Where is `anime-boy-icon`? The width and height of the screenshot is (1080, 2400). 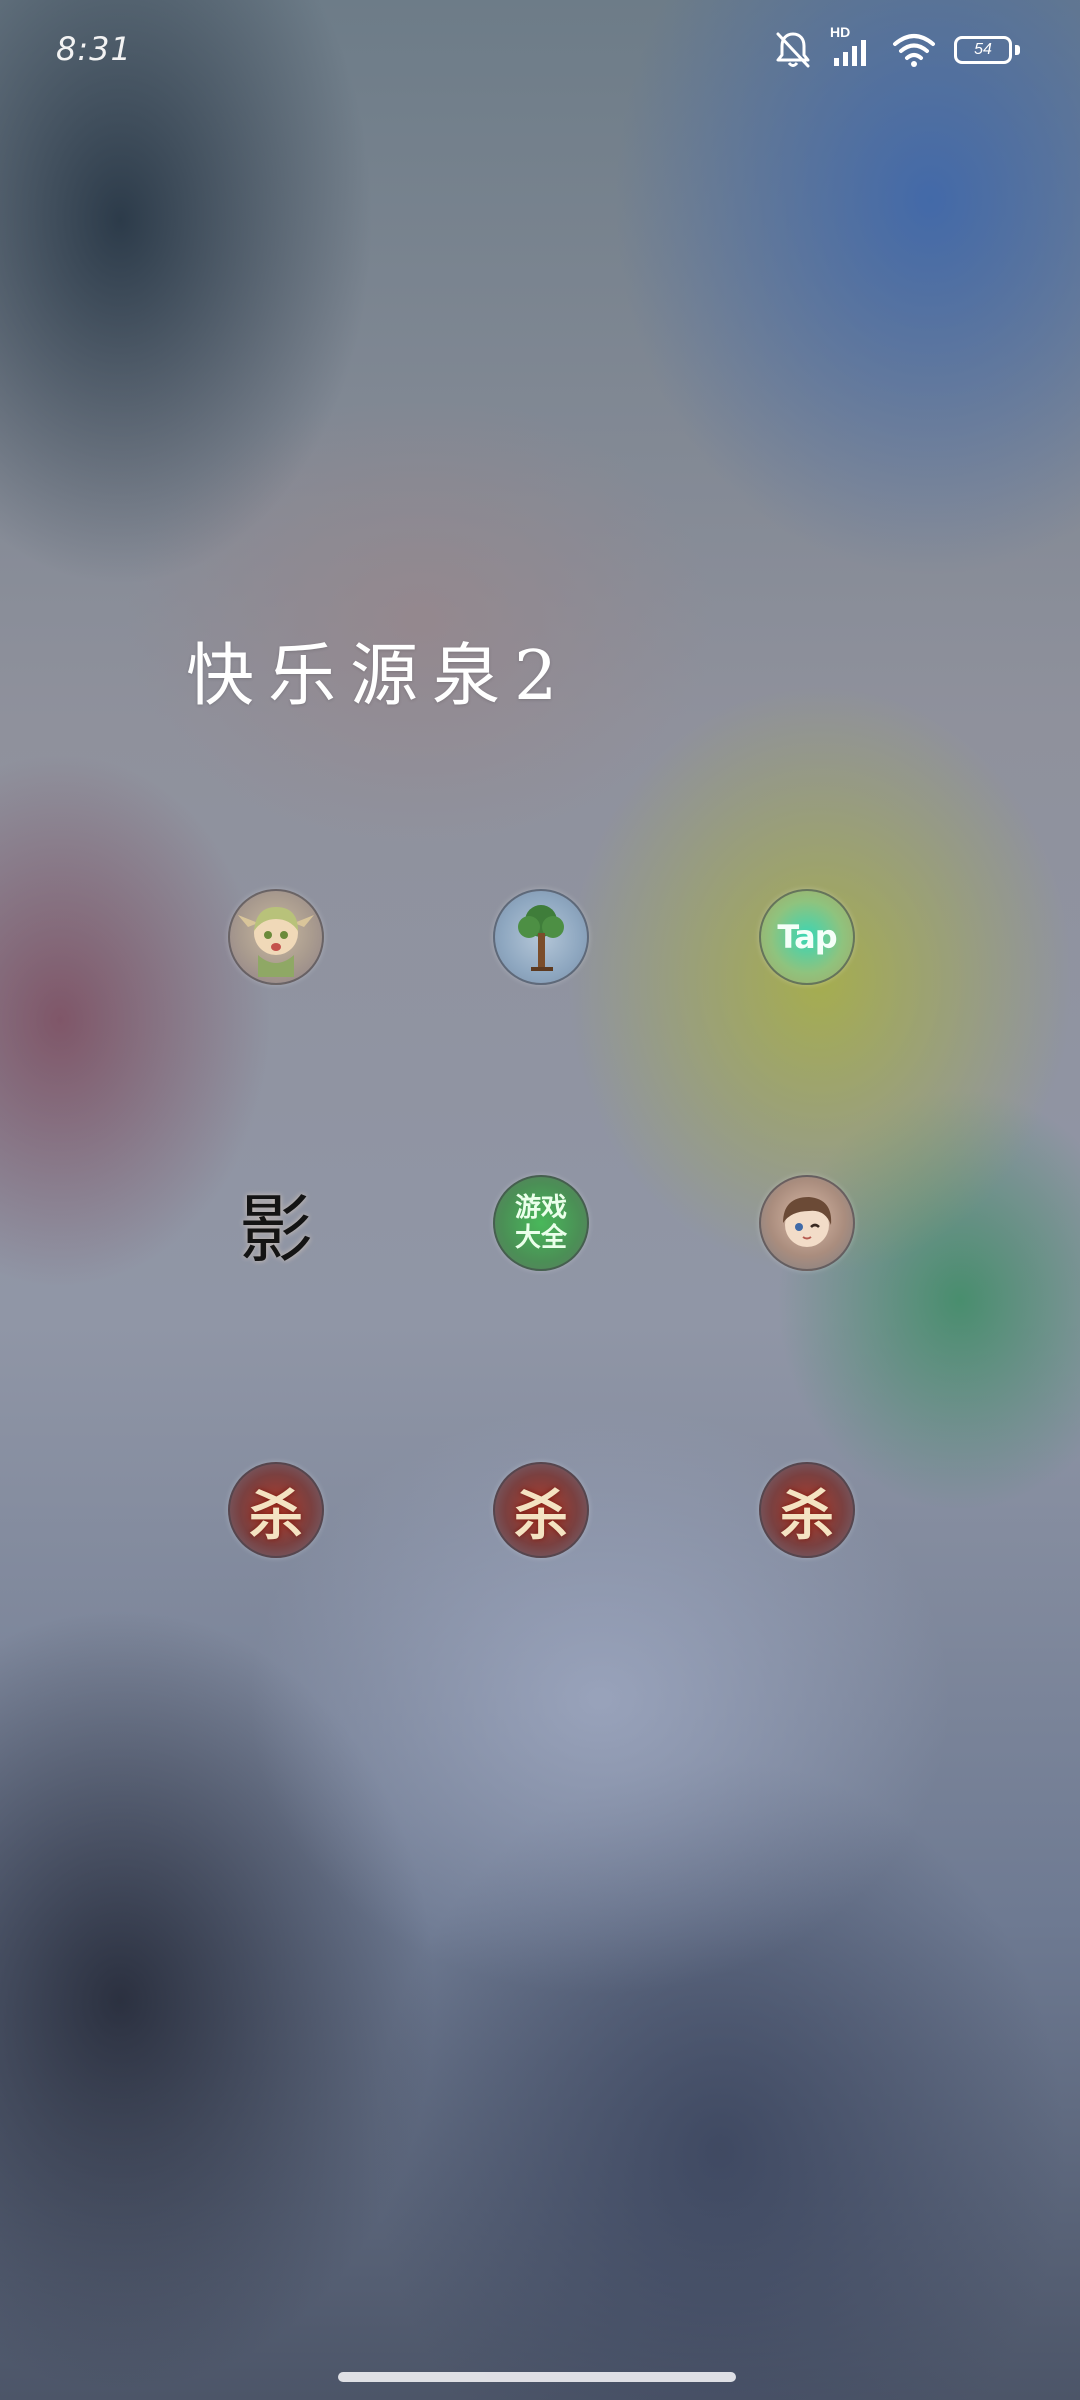 anime-boy-icon is located at coordinates (807, 1222).